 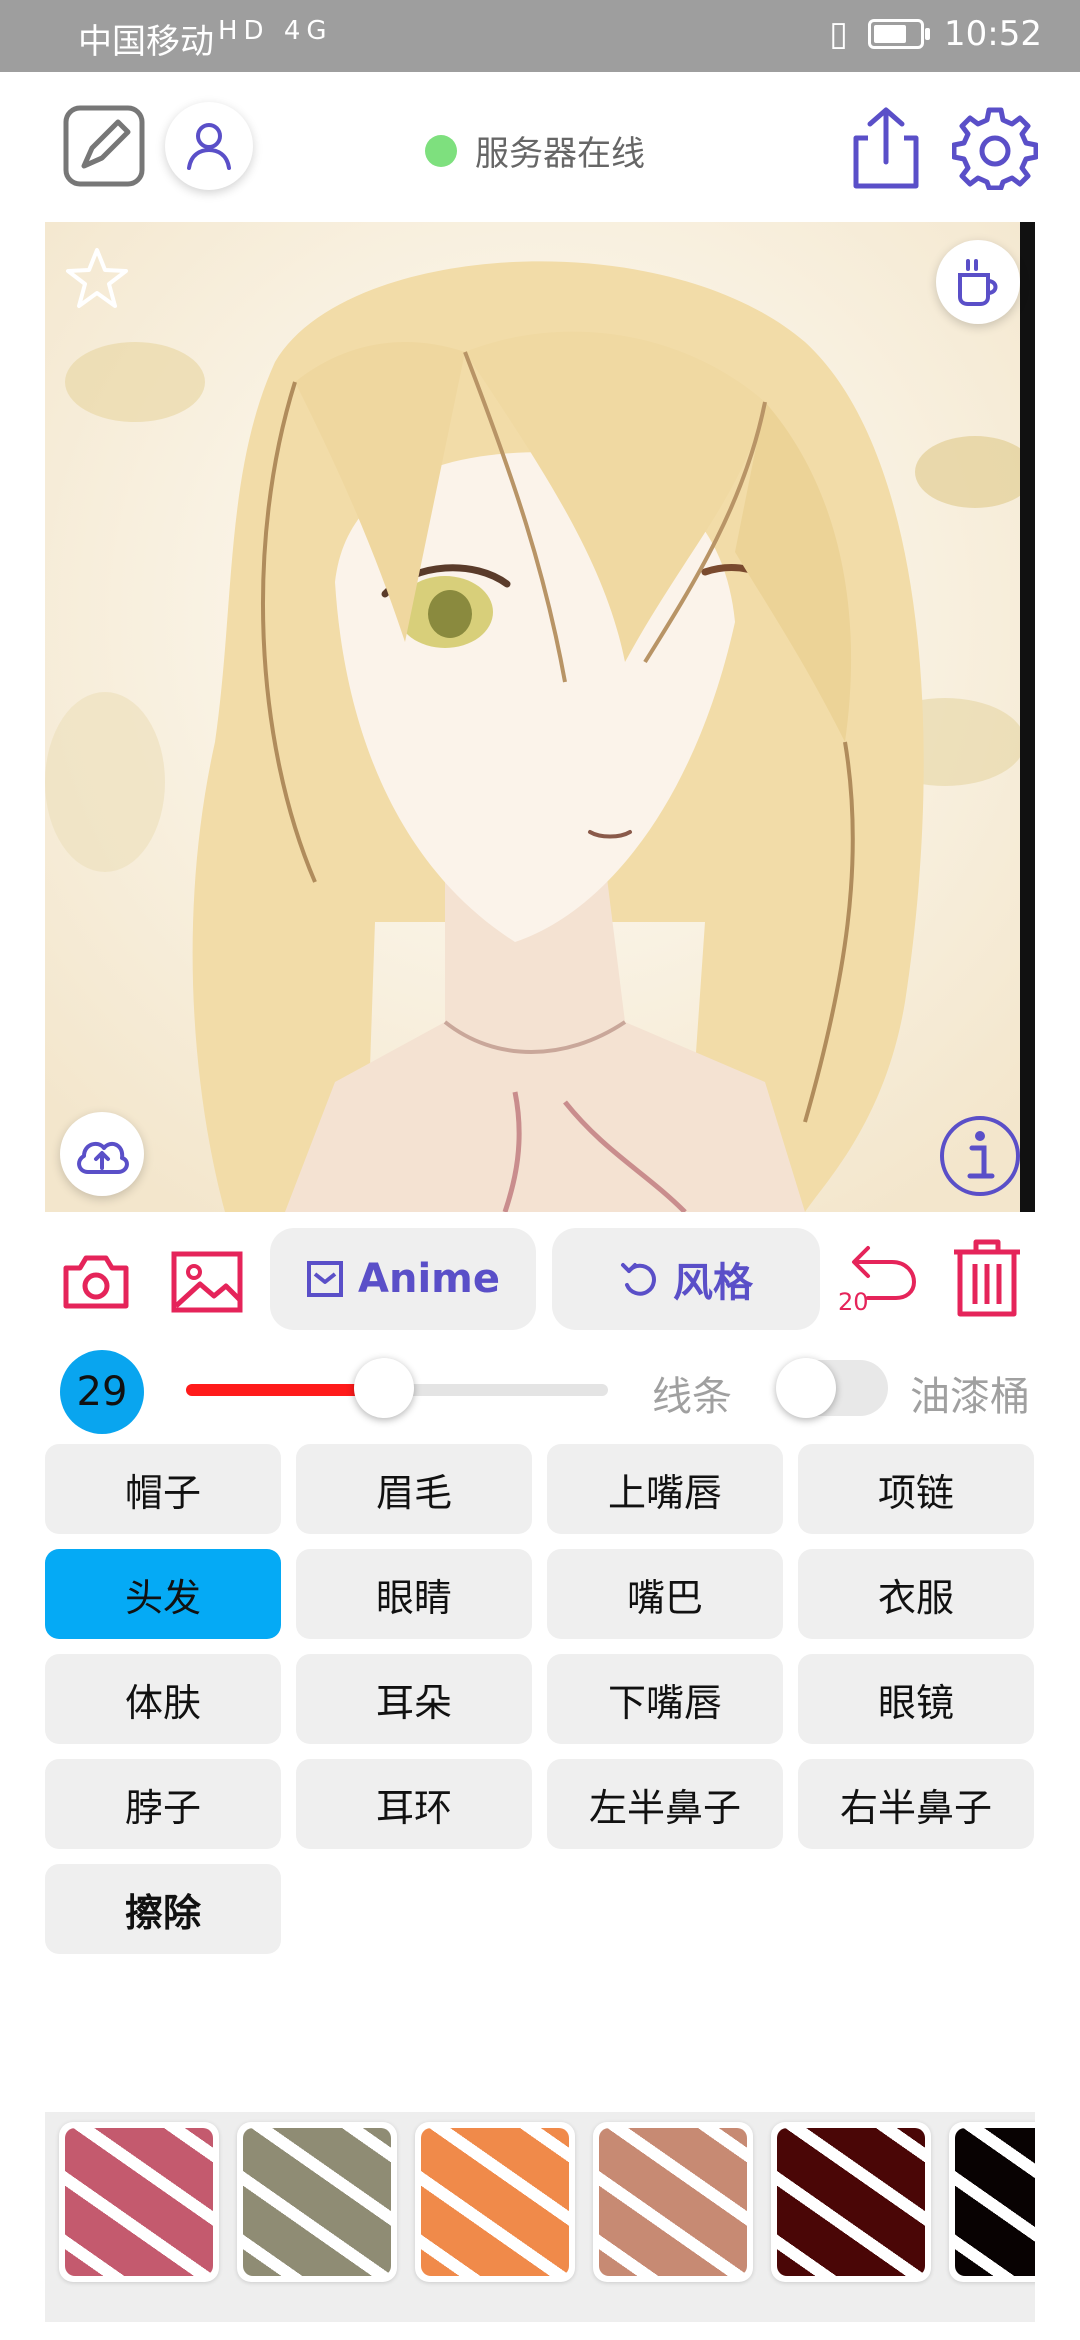 I want to click on coffee-cup-icon, so click(x=978, y=282).